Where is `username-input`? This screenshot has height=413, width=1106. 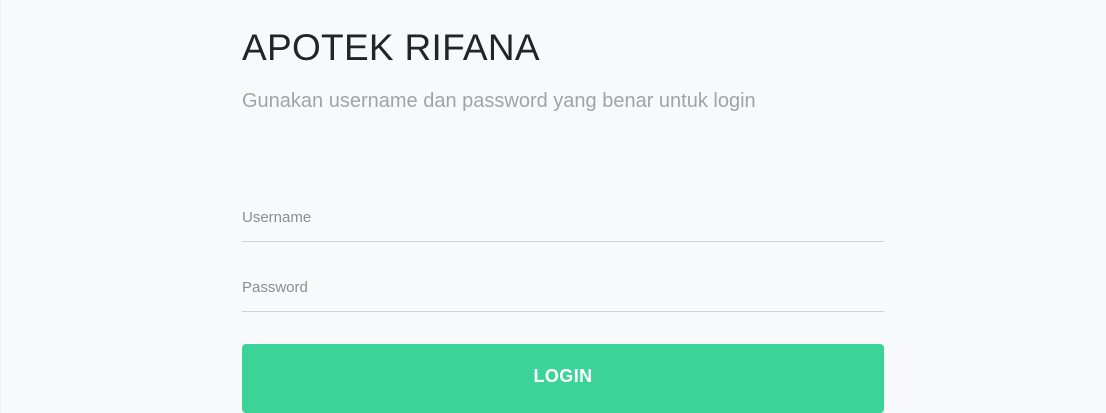
username-input is located at coordinates (563, 217).